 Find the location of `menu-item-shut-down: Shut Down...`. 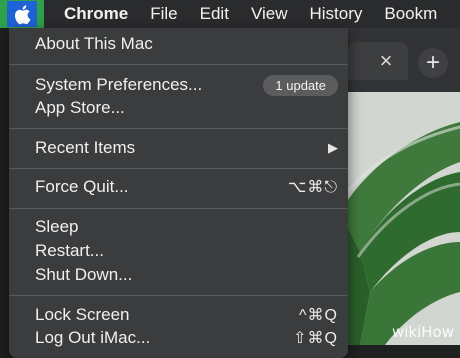

menu-item-shut-down: Shut Down... is located at coordinates (178, 275).